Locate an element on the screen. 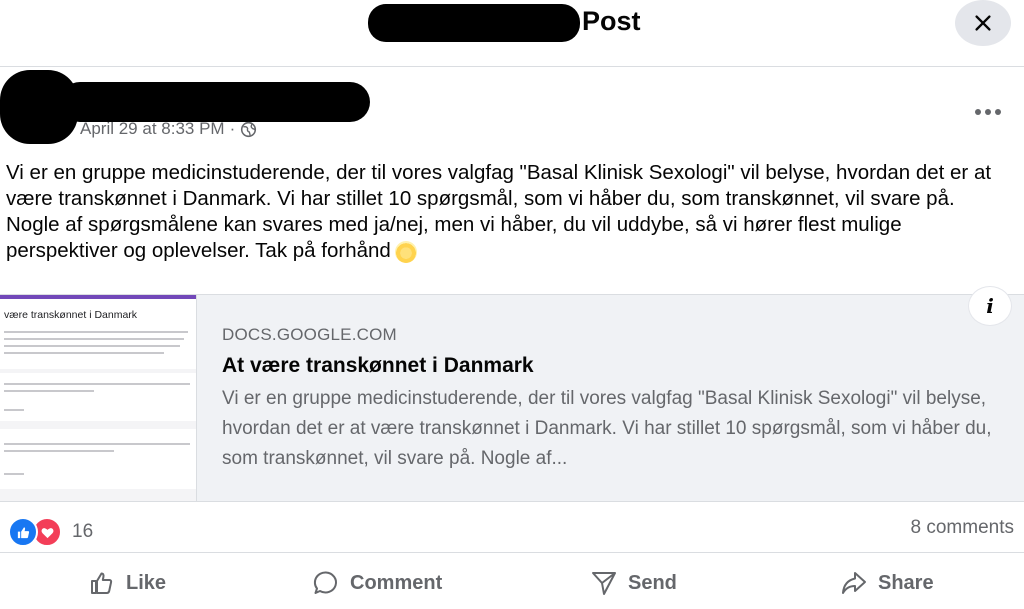 The image size is (1024, 609). send-label: Send is located at coordinates (652, 582).